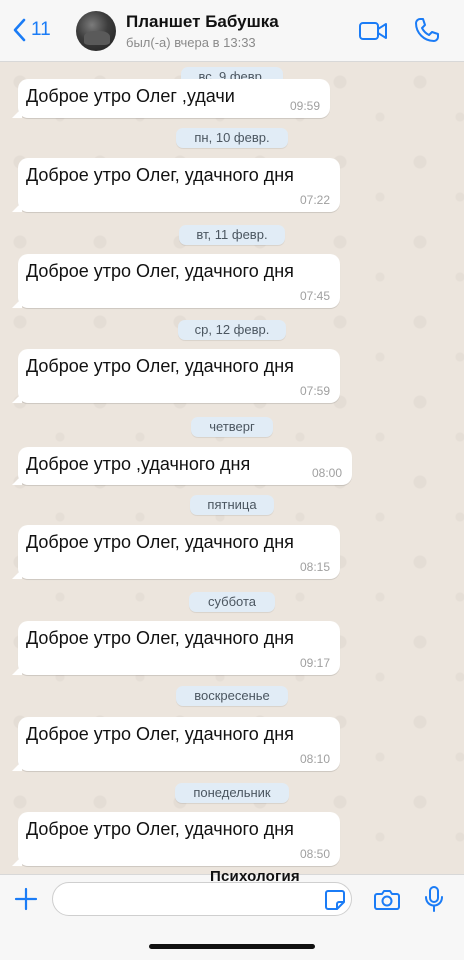 The image size is (464, 960). What do you see at coordinates (427, 30) in the screenshot?
I see `phone-icon` at bounding box center [427, 30].